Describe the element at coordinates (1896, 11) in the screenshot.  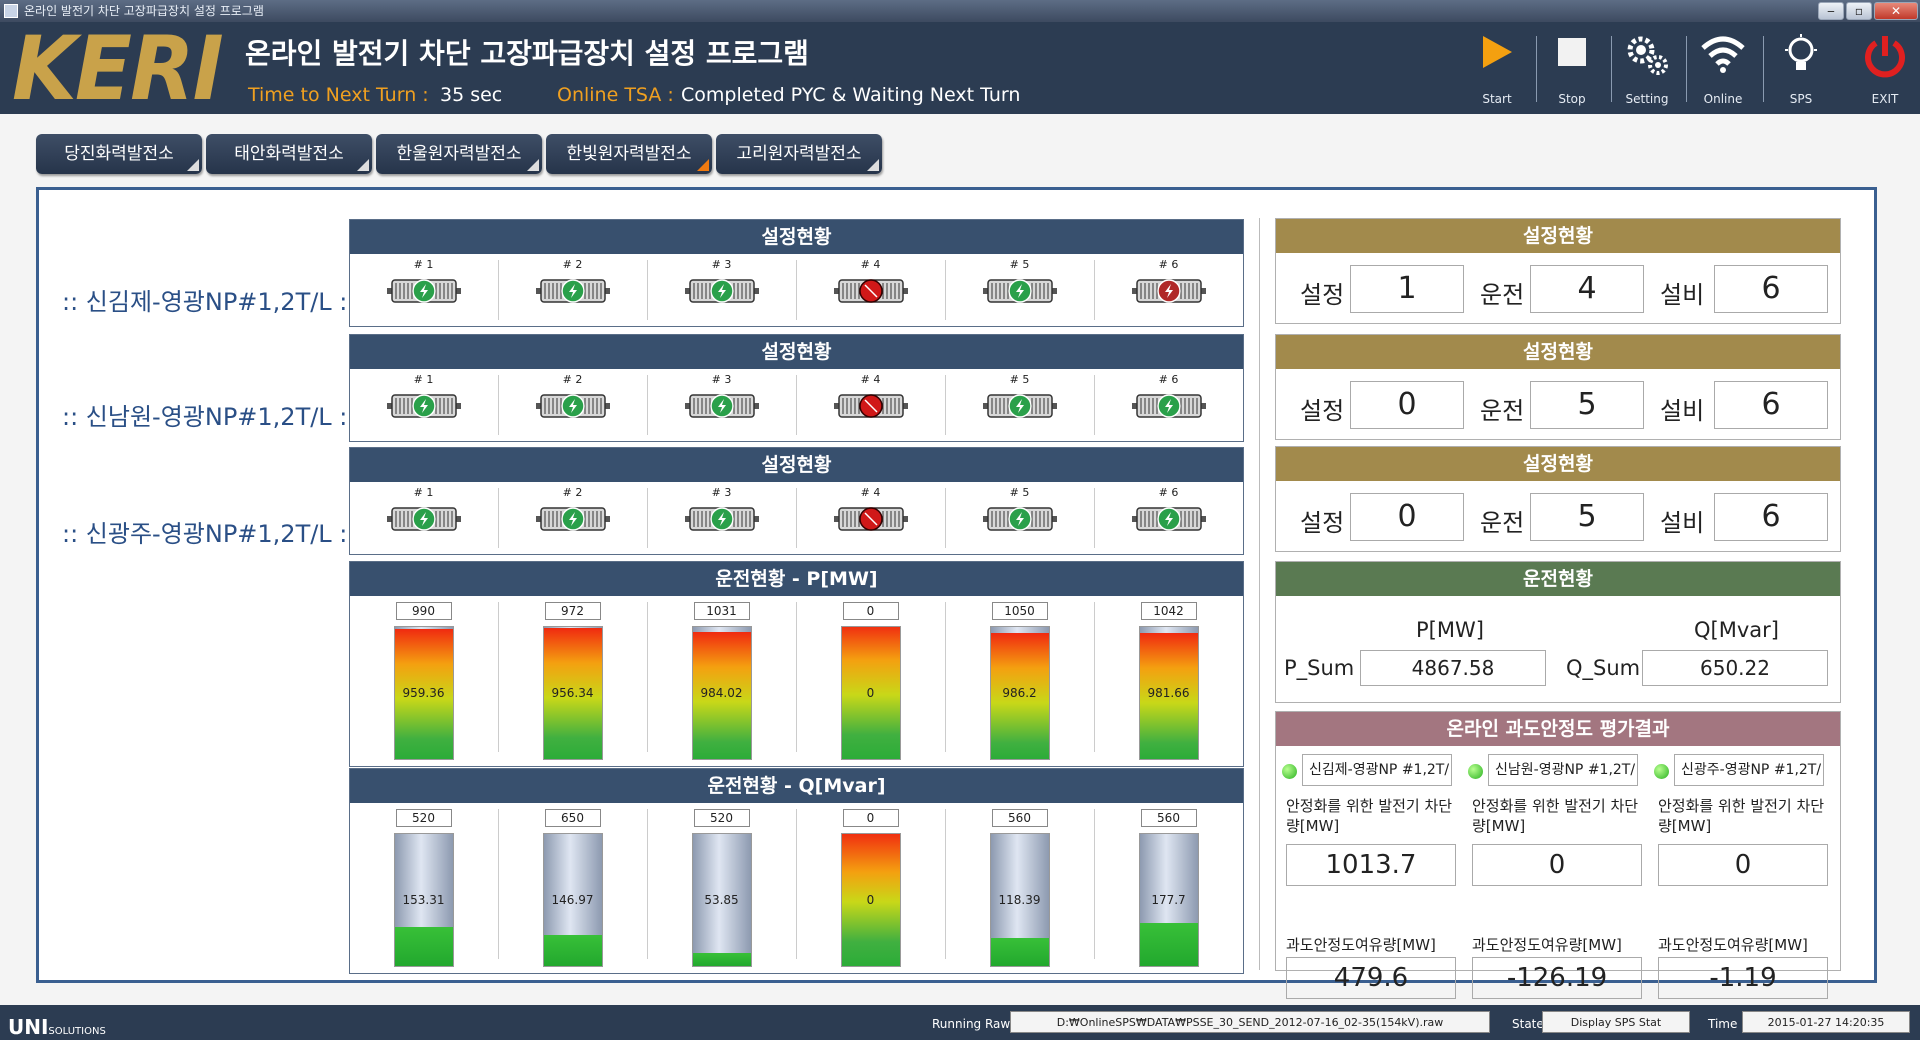
I see `close-button: ✕` at that location.